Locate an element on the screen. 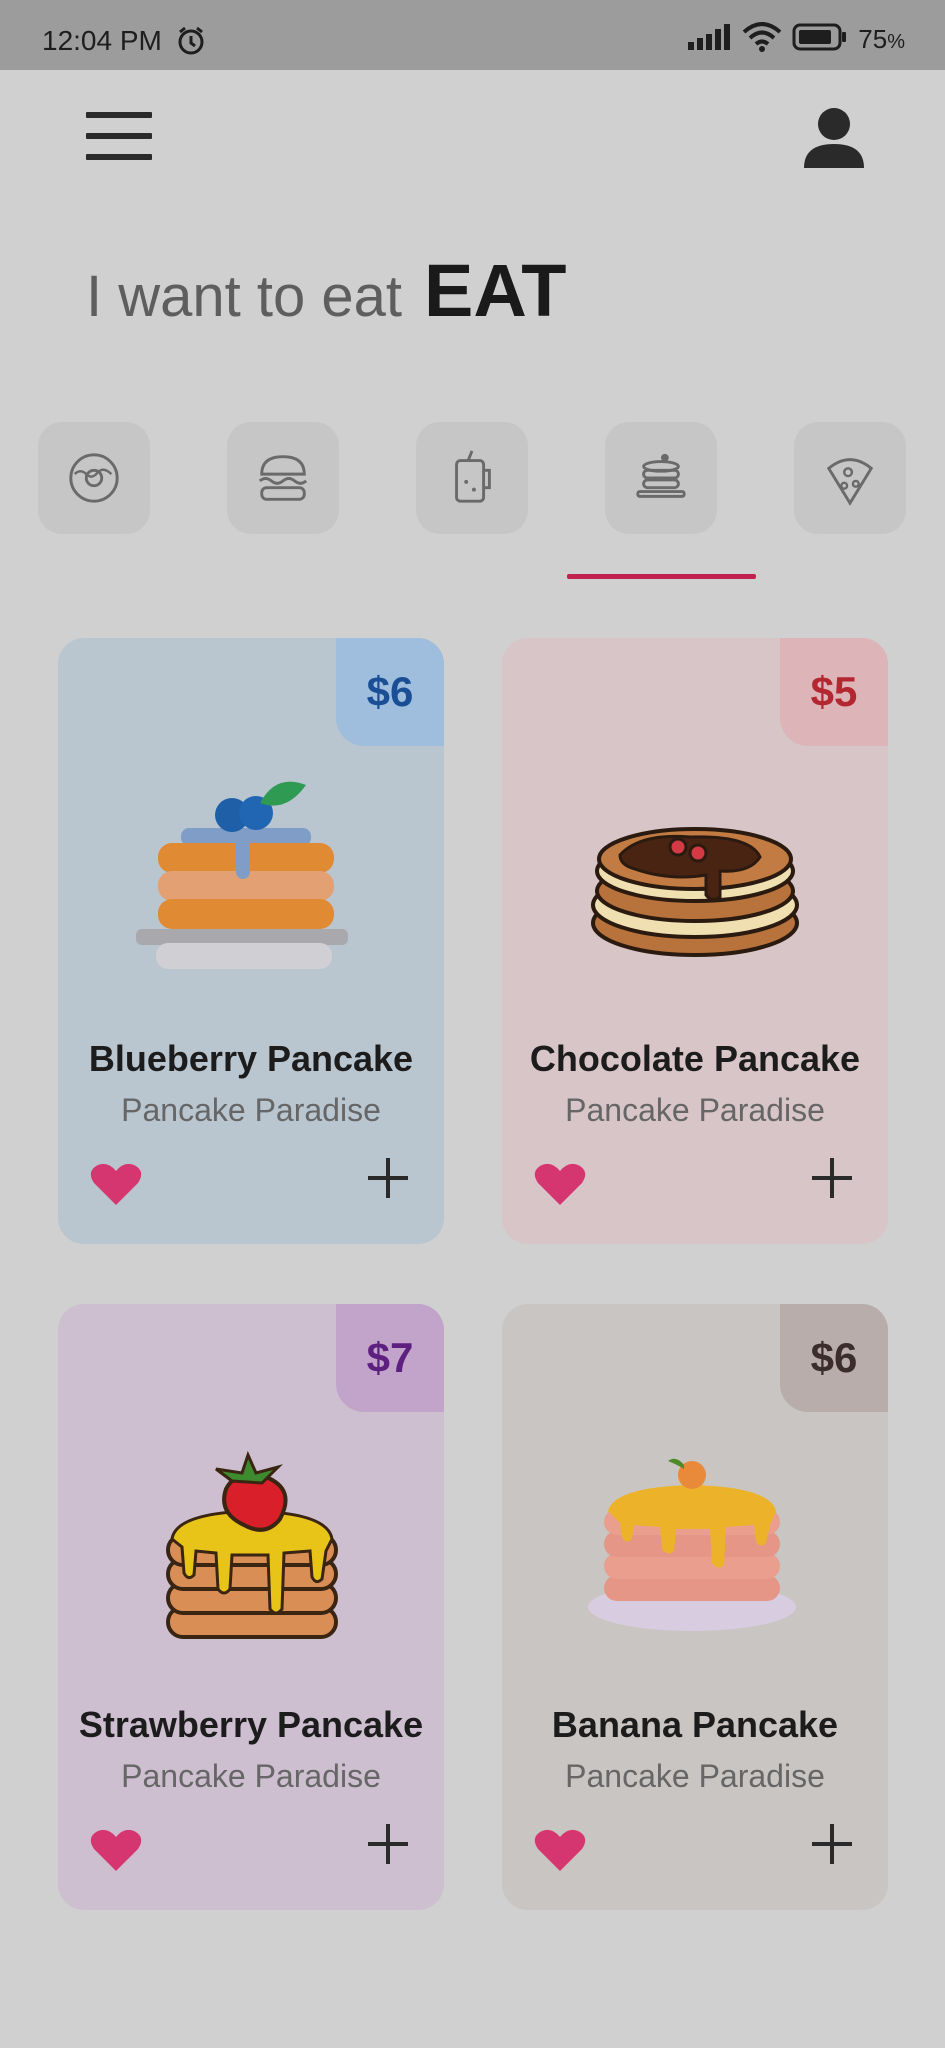 This screenshot has width=945, height=2048. category-drink is located at coordinates (472, 478).